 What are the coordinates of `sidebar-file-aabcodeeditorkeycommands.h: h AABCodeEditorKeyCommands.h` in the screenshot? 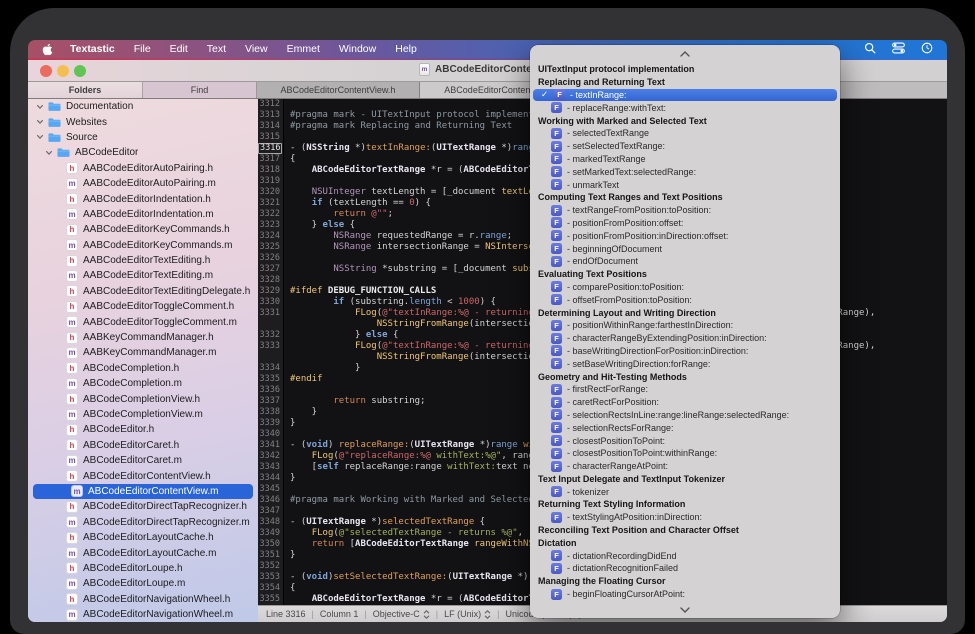 It's located at (143, 229).